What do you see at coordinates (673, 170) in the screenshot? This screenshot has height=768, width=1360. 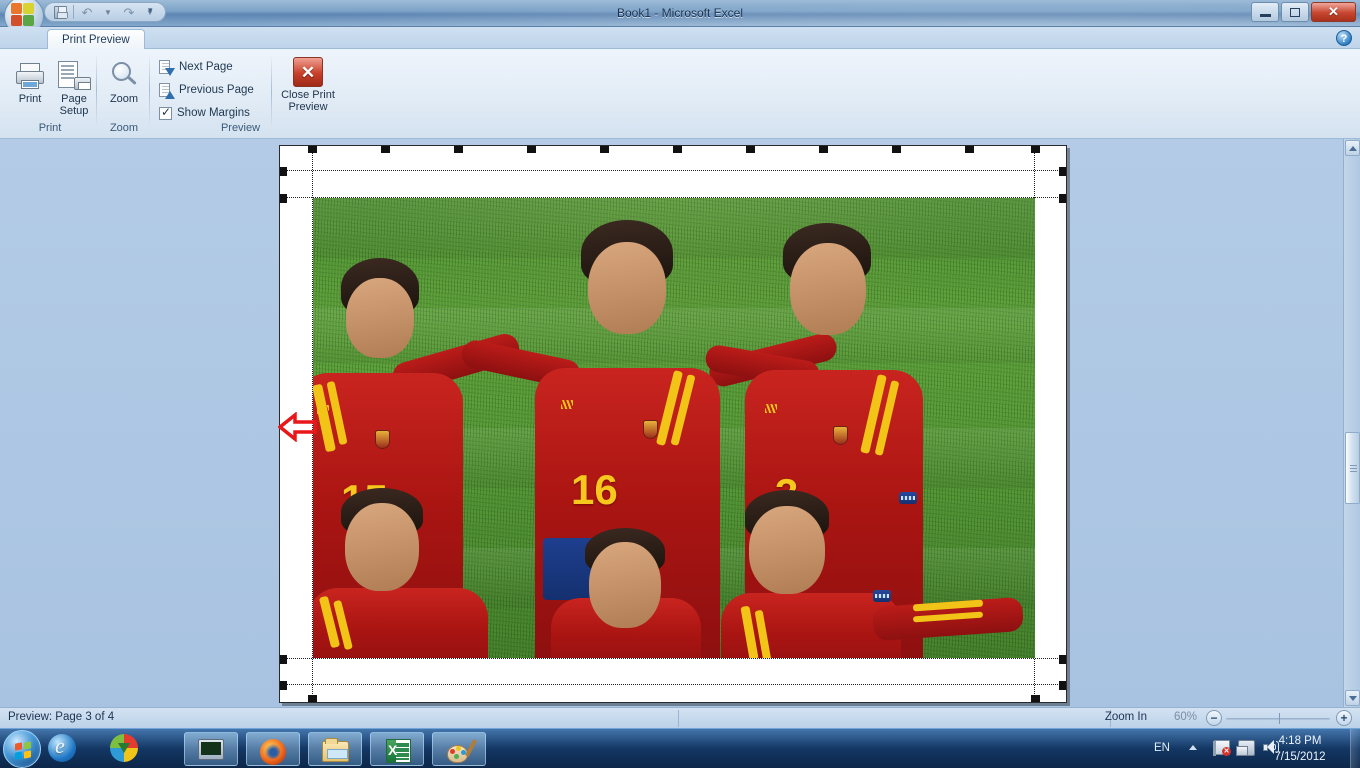 I see `margin-line-header` at bounding box center [673, 170].